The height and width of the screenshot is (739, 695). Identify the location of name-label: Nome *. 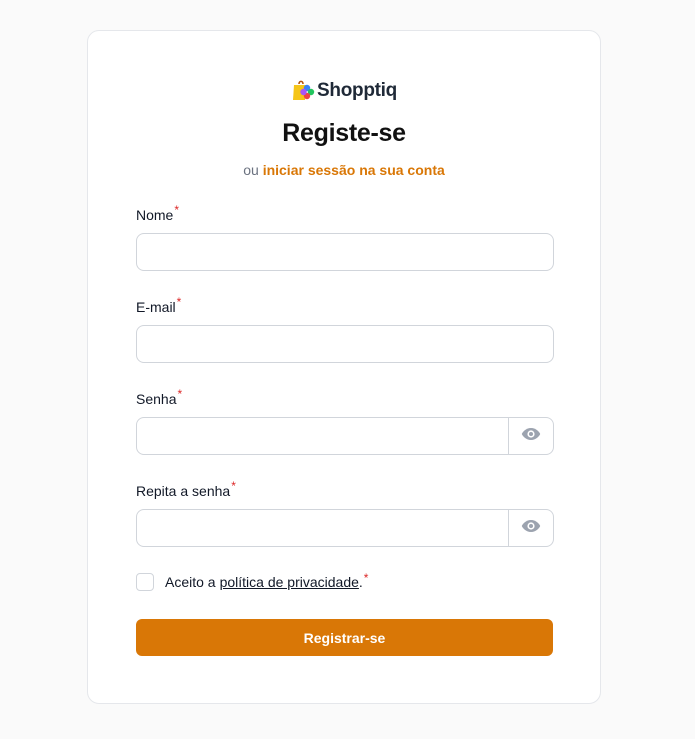
(345, 213).